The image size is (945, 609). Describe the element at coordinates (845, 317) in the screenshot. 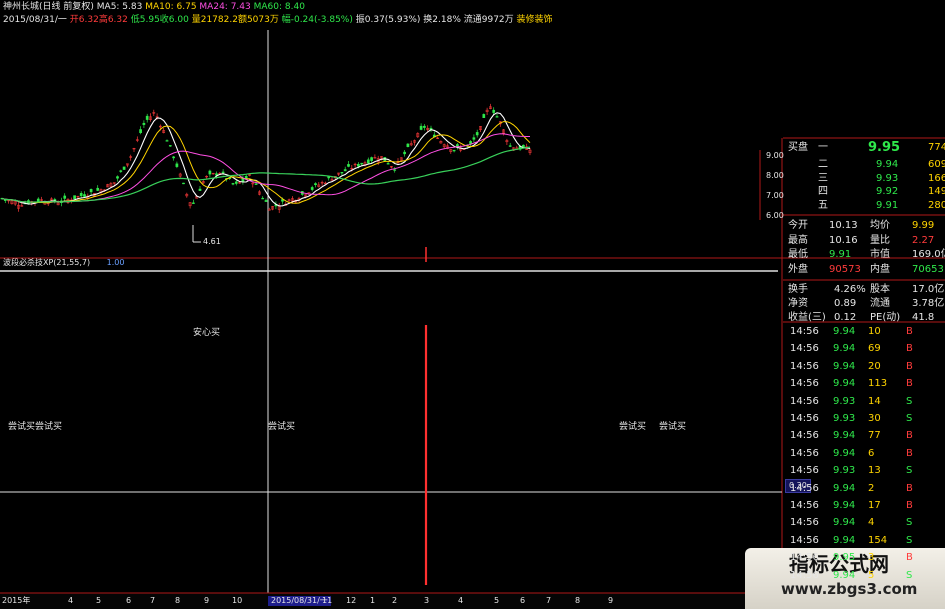

I see `stat-value: 0.12` at that location.